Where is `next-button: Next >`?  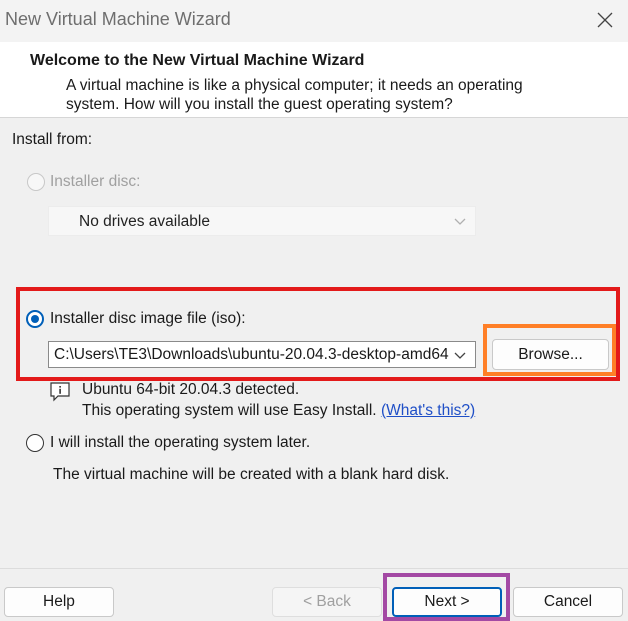
next-button: Next > is located at coordinates (447, 602).